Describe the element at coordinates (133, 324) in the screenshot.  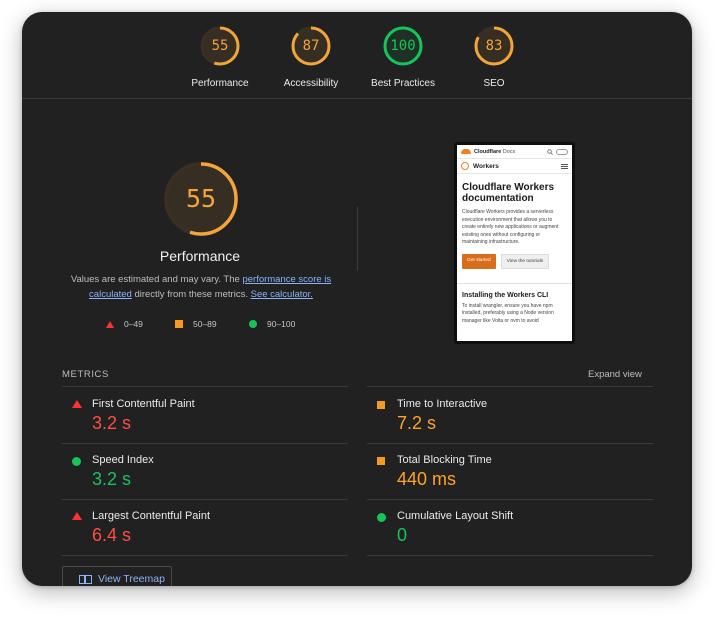
I see `legend-label: 0–49` at that location.